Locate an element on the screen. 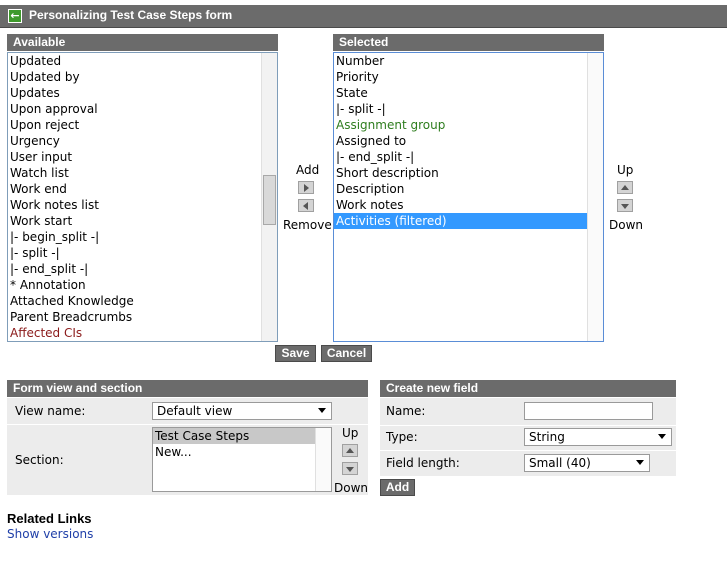 The height and width of the screenshot is (571, 727). list-item: Affected CIs is located at coordinates (142, 333).